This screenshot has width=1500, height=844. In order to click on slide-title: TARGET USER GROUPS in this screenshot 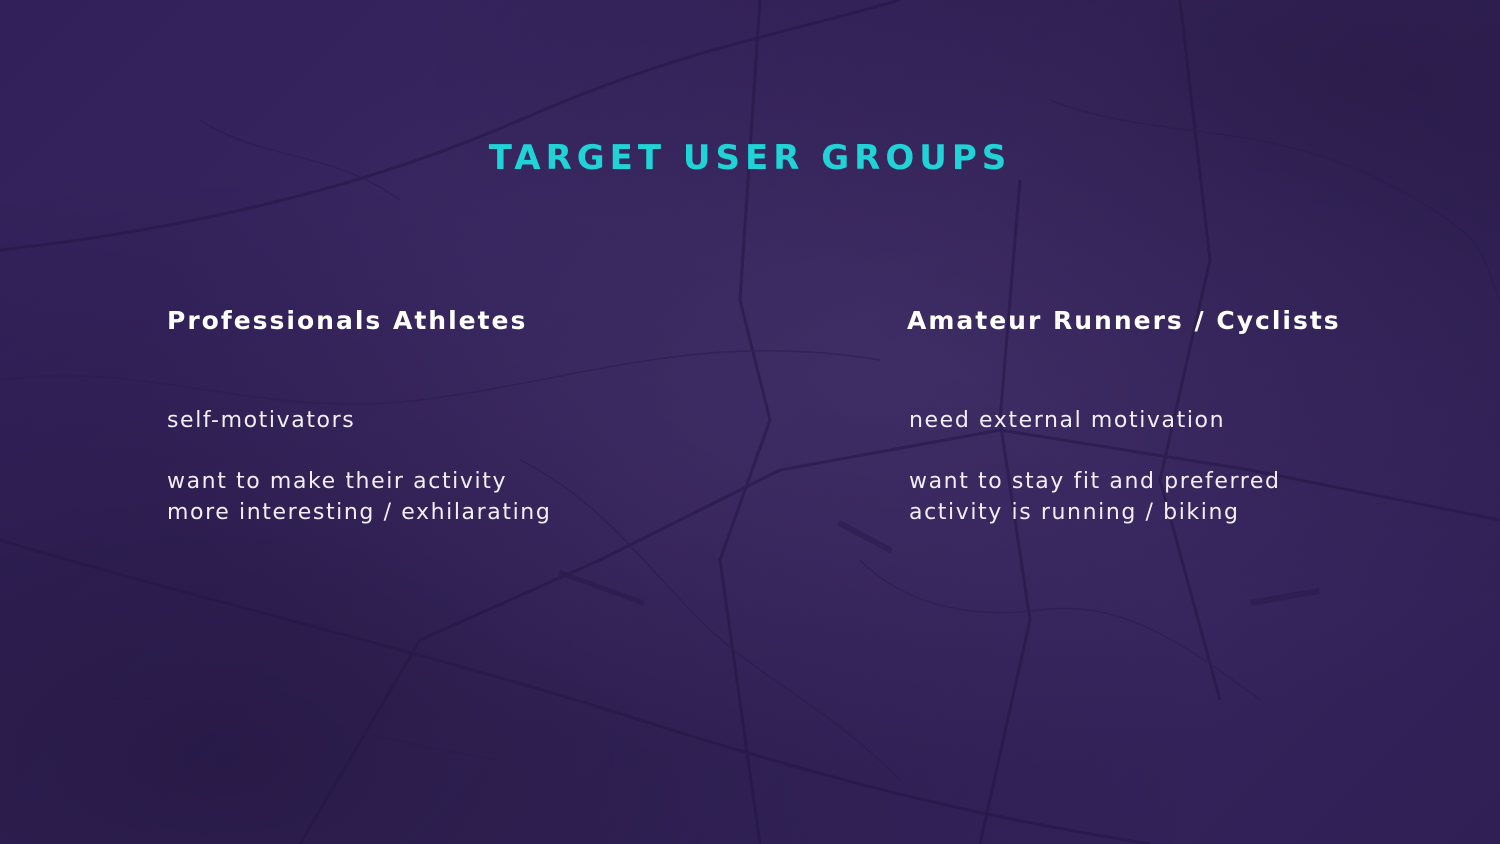, I will do `click(750, 158)`.